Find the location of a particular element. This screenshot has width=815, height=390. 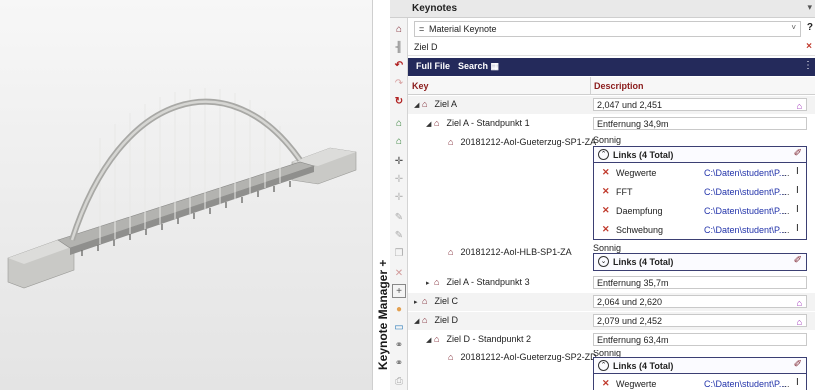

table-row: ◢ ⌂ Ziel A 2,047 und 2,451 ⌂ is located at coordinates (611, 105).